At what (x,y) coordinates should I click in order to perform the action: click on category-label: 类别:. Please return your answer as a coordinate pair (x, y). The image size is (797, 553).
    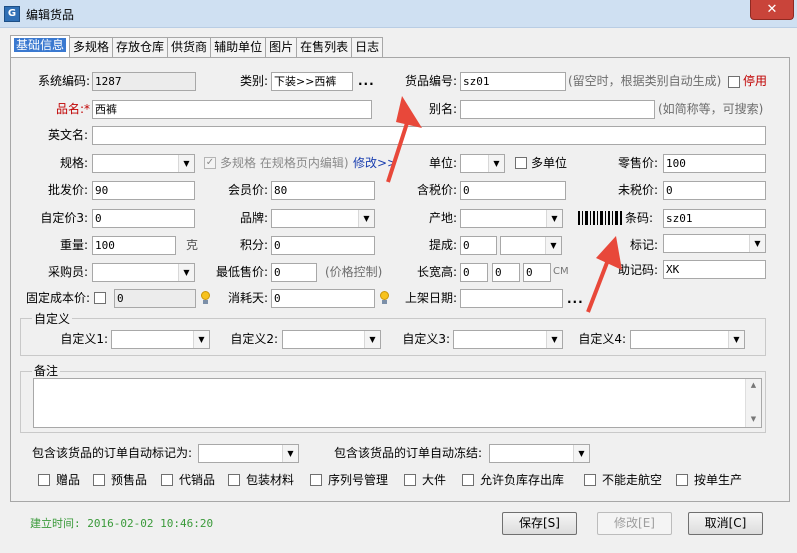
    Looking at the image, I should click on (253, 81).